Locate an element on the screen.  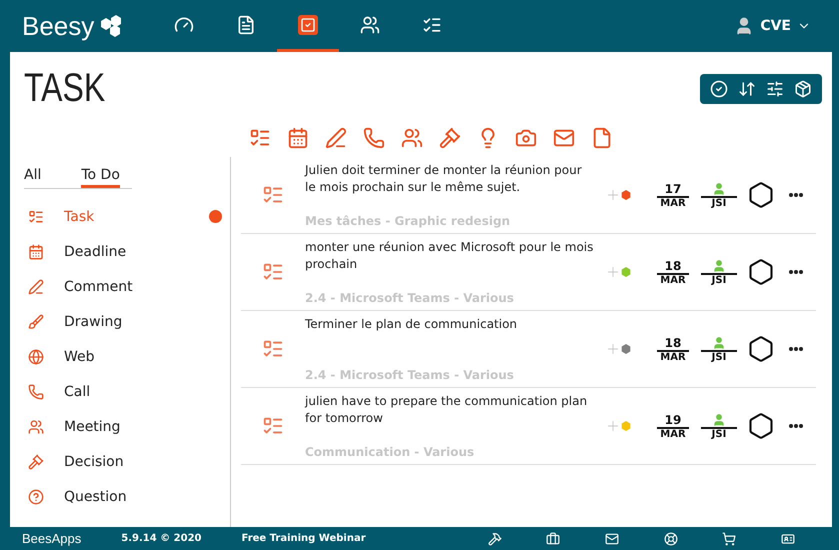
page-title: TASK is located at coordinates (65, 88).